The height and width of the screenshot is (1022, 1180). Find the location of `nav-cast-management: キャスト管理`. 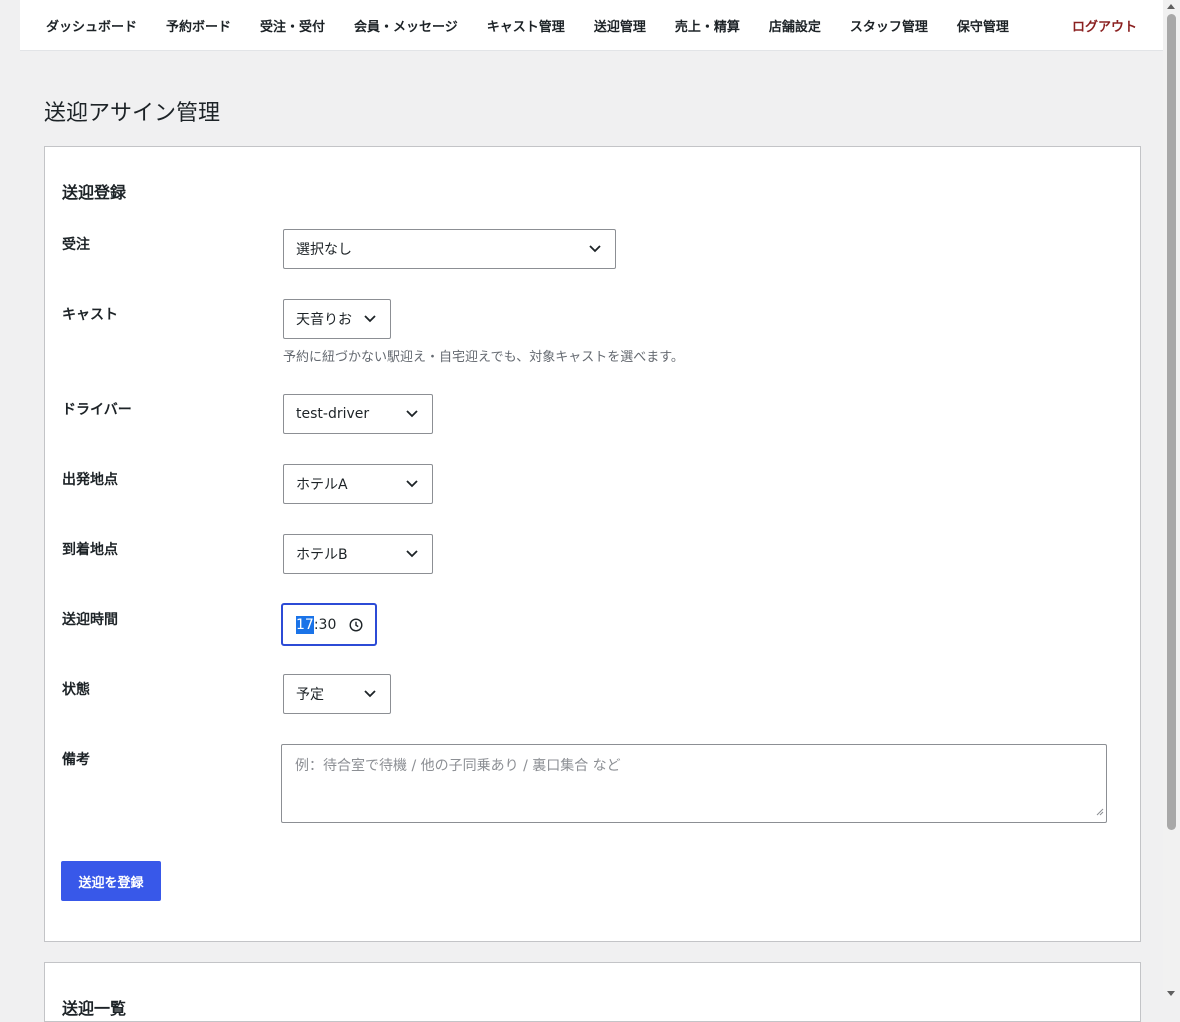

nav-cast-management: キャスト管理 is located at coordinates (526, 25).